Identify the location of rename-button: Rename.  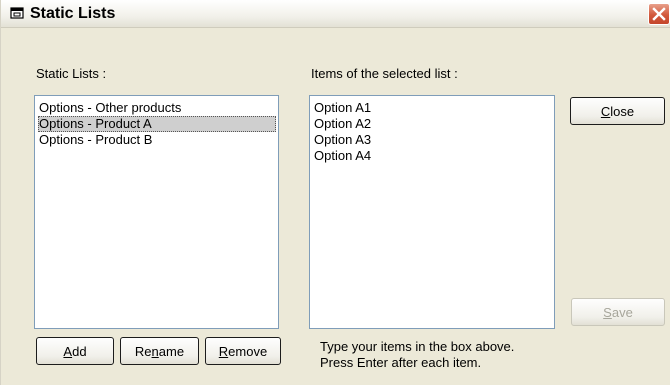
(159, 351).